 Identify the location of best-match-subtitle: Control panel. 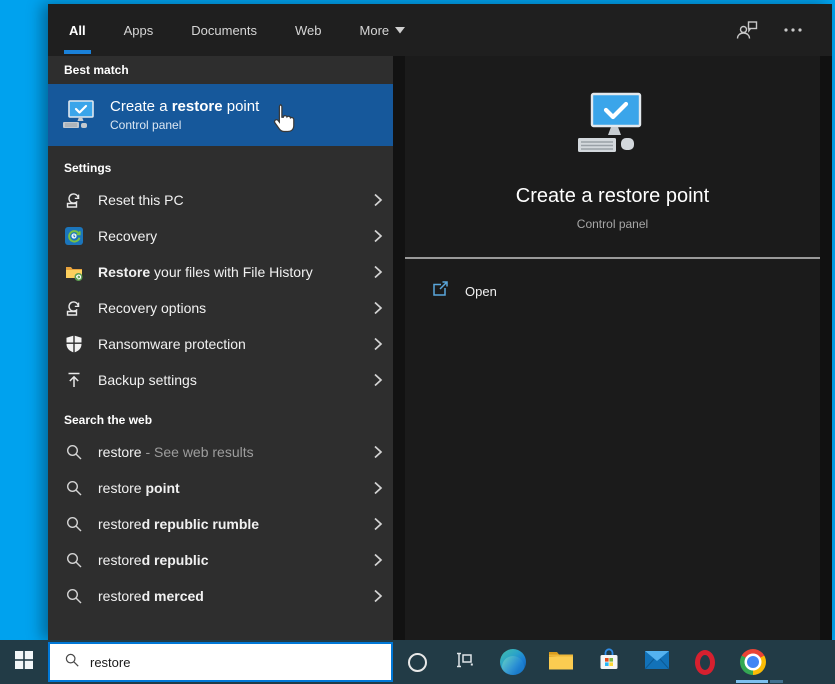
(146, 125).